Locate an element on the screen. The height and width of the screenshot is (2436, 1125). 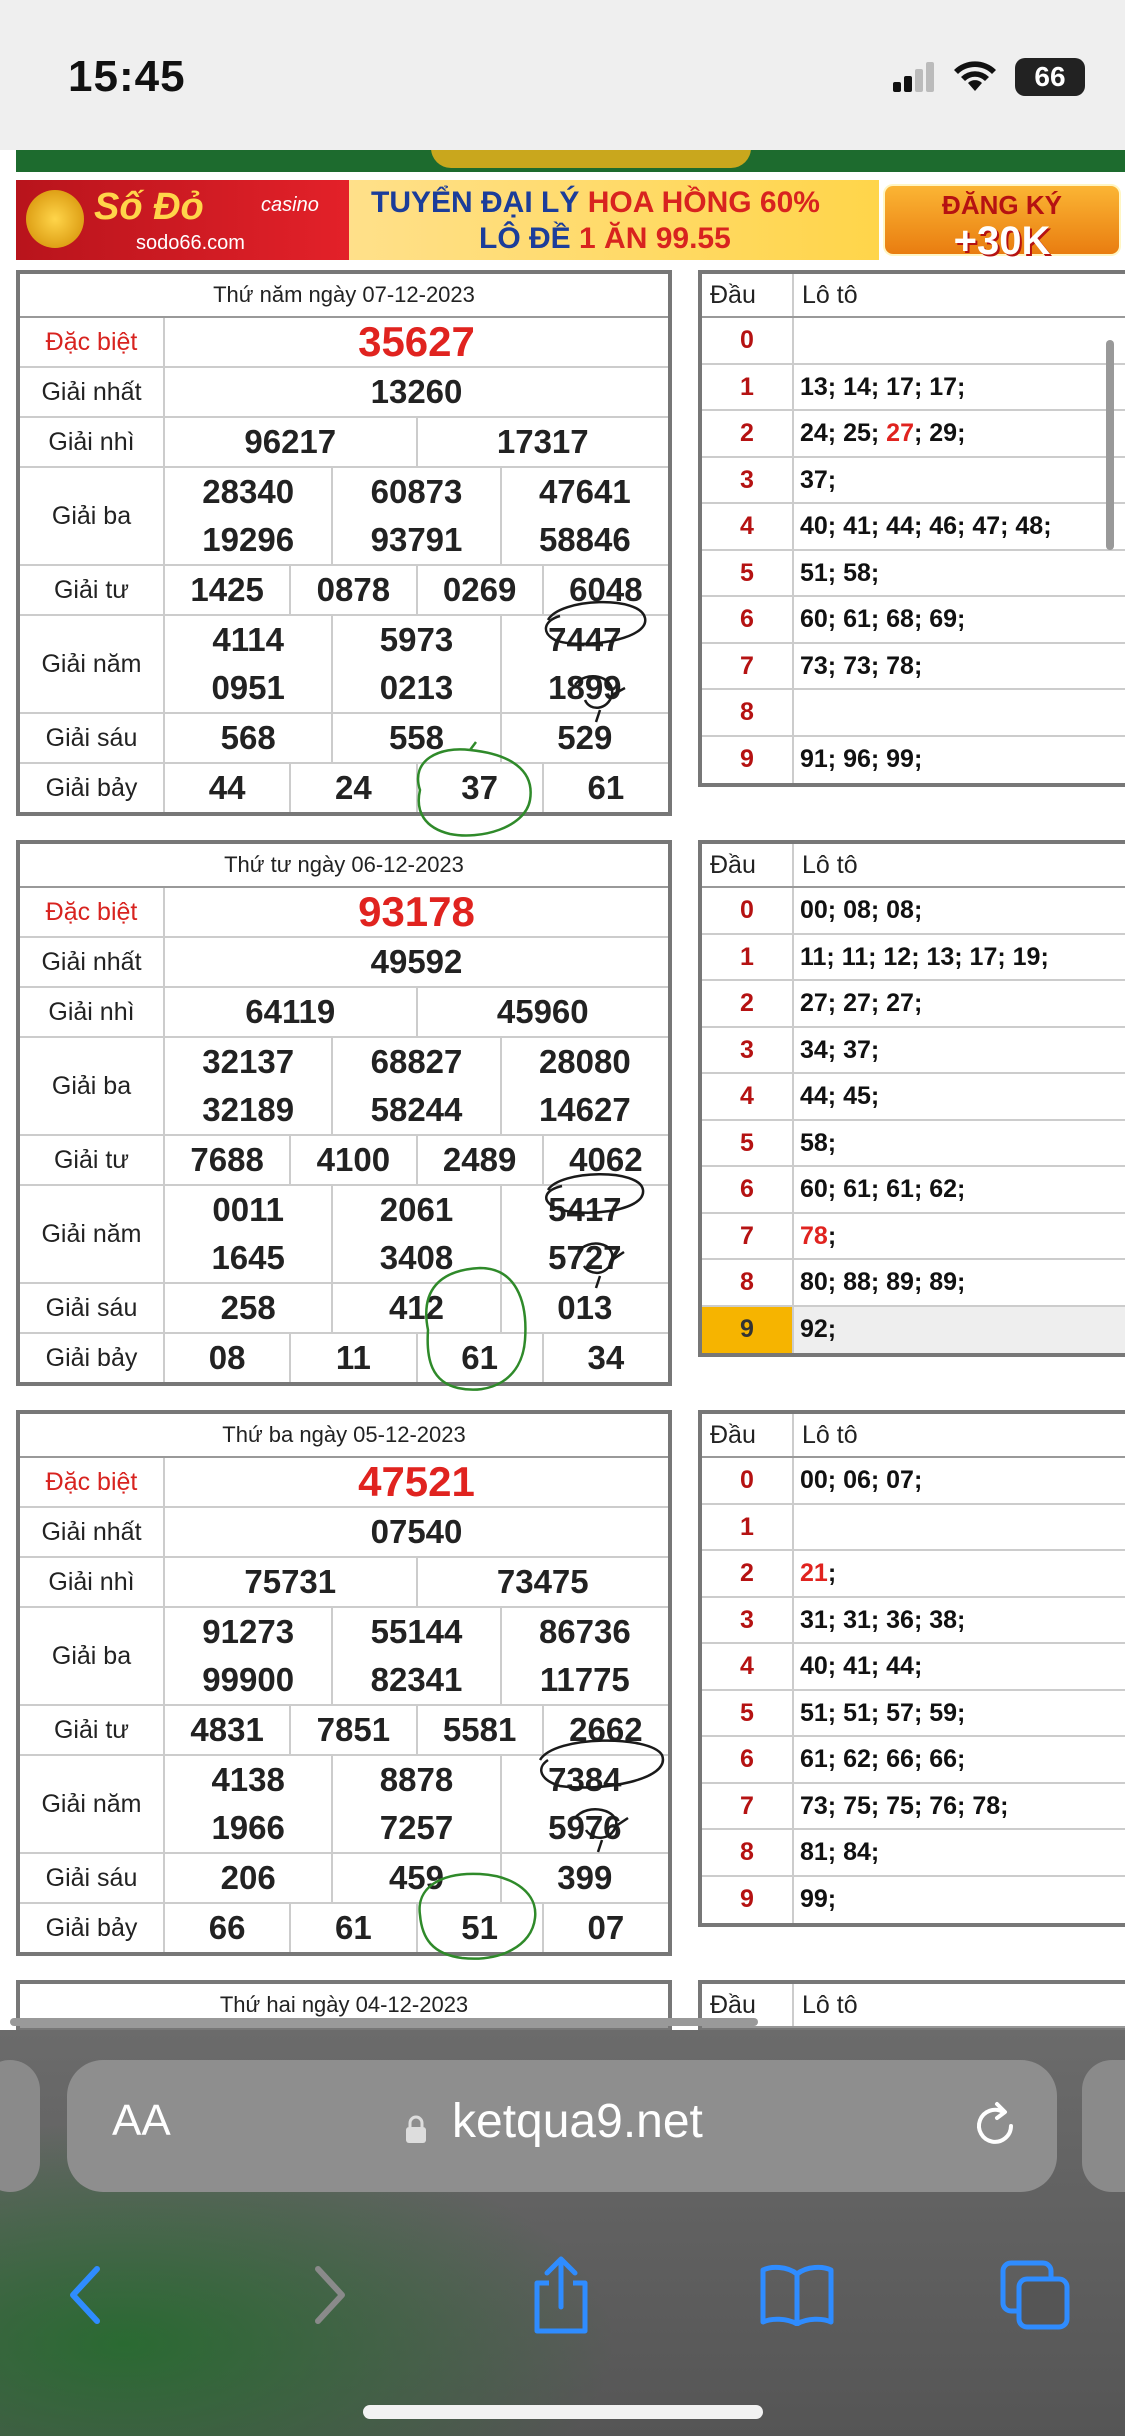
loto-head-digit: 0 is located at coordinates (748, 910).